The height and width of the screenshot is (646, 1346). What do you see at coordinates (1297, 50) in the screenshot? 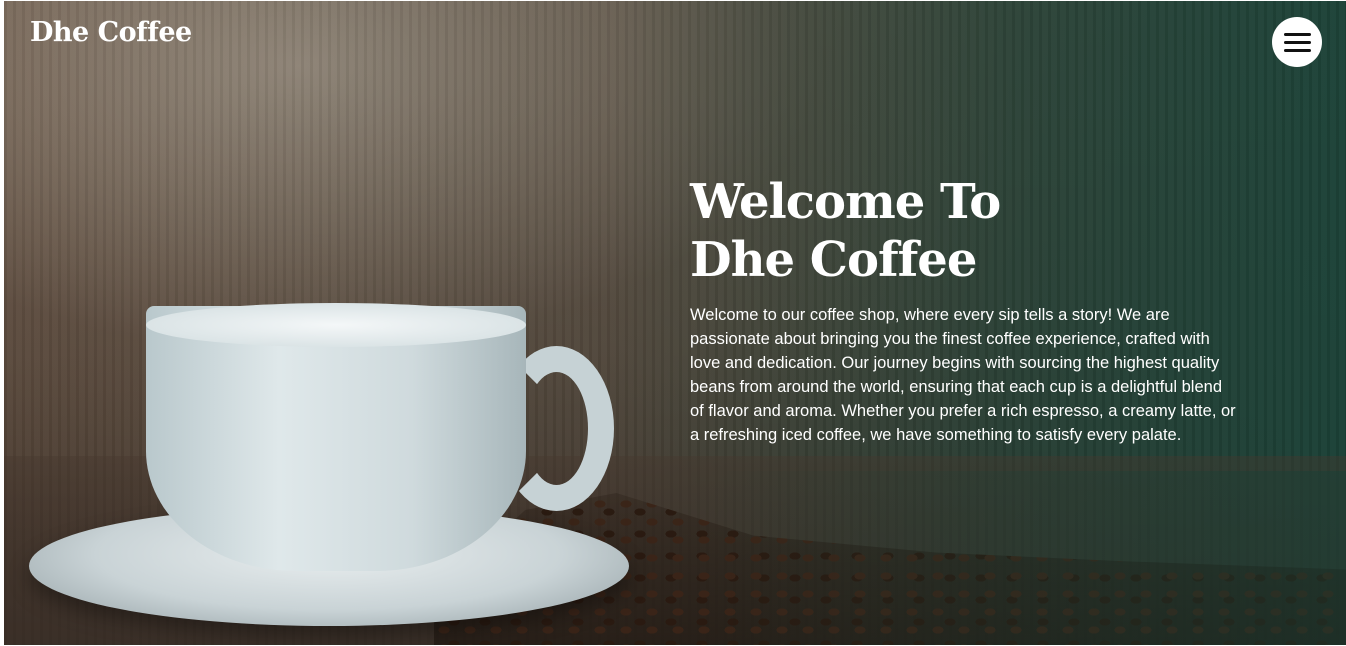
I see `menu-bar-bottom` at bounding box center [1297, 50].